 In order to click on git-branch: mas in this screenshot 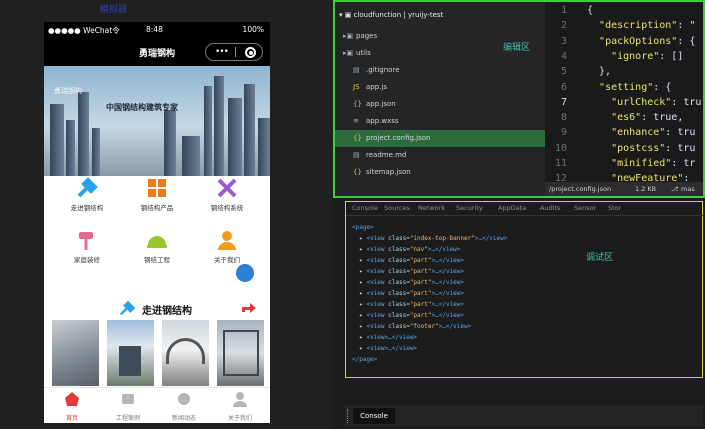, I will do `click(688, 189)`.